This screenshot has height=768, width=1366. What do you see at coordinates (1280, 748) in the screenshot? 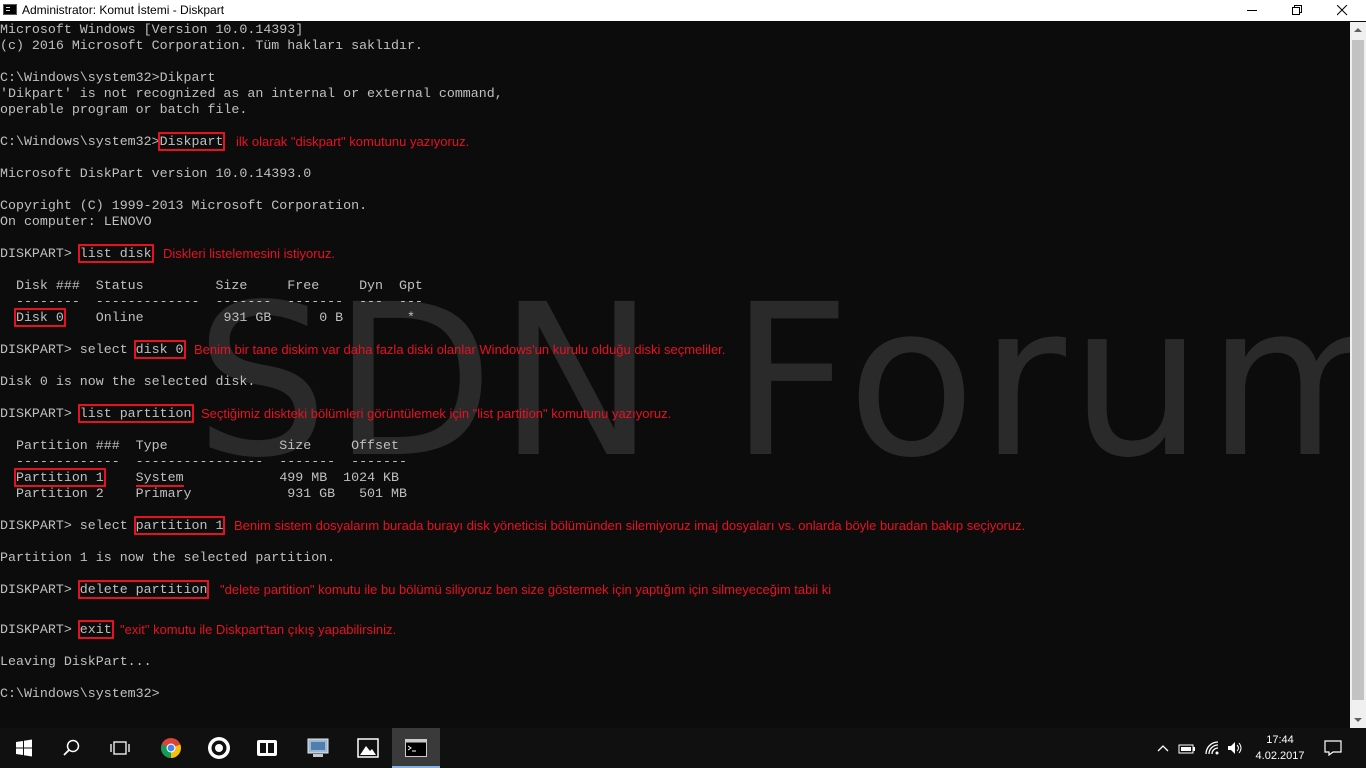
I see `taskbar-clock: 17:44 4.02.2017` at bounding box center [1280, 748].